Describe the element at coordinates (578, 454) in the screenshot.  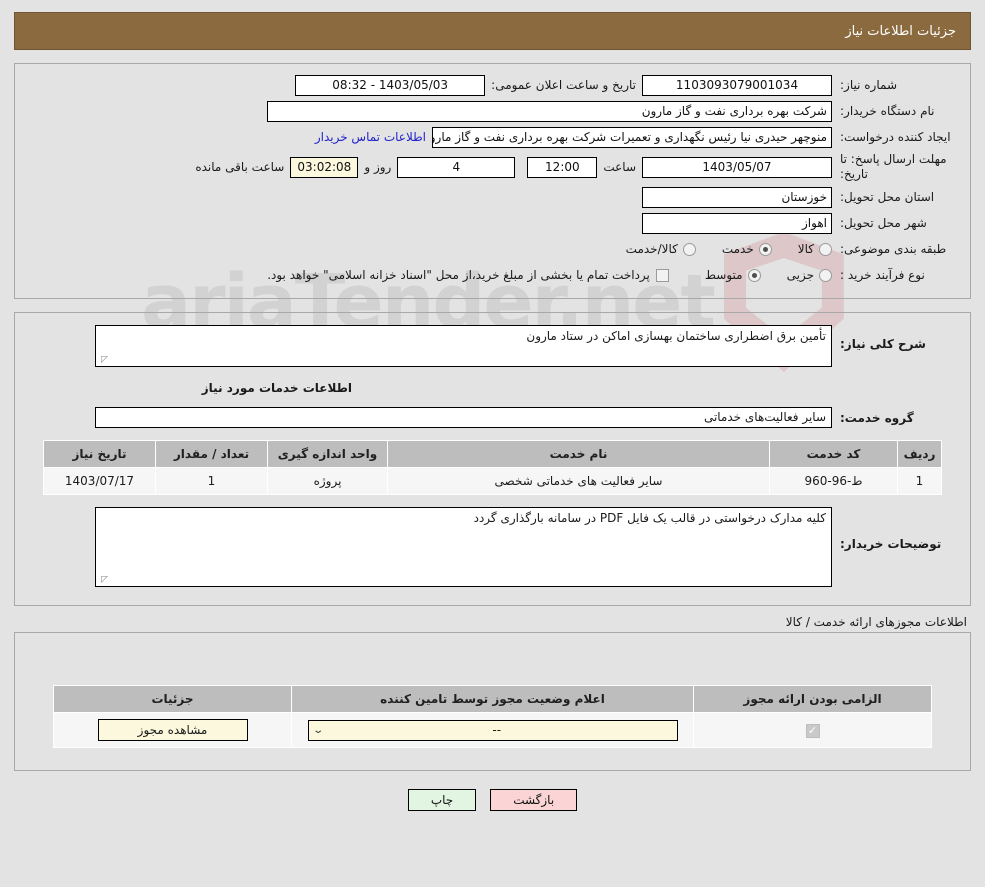
I see `col-service-name: نام خدمت` at that location.